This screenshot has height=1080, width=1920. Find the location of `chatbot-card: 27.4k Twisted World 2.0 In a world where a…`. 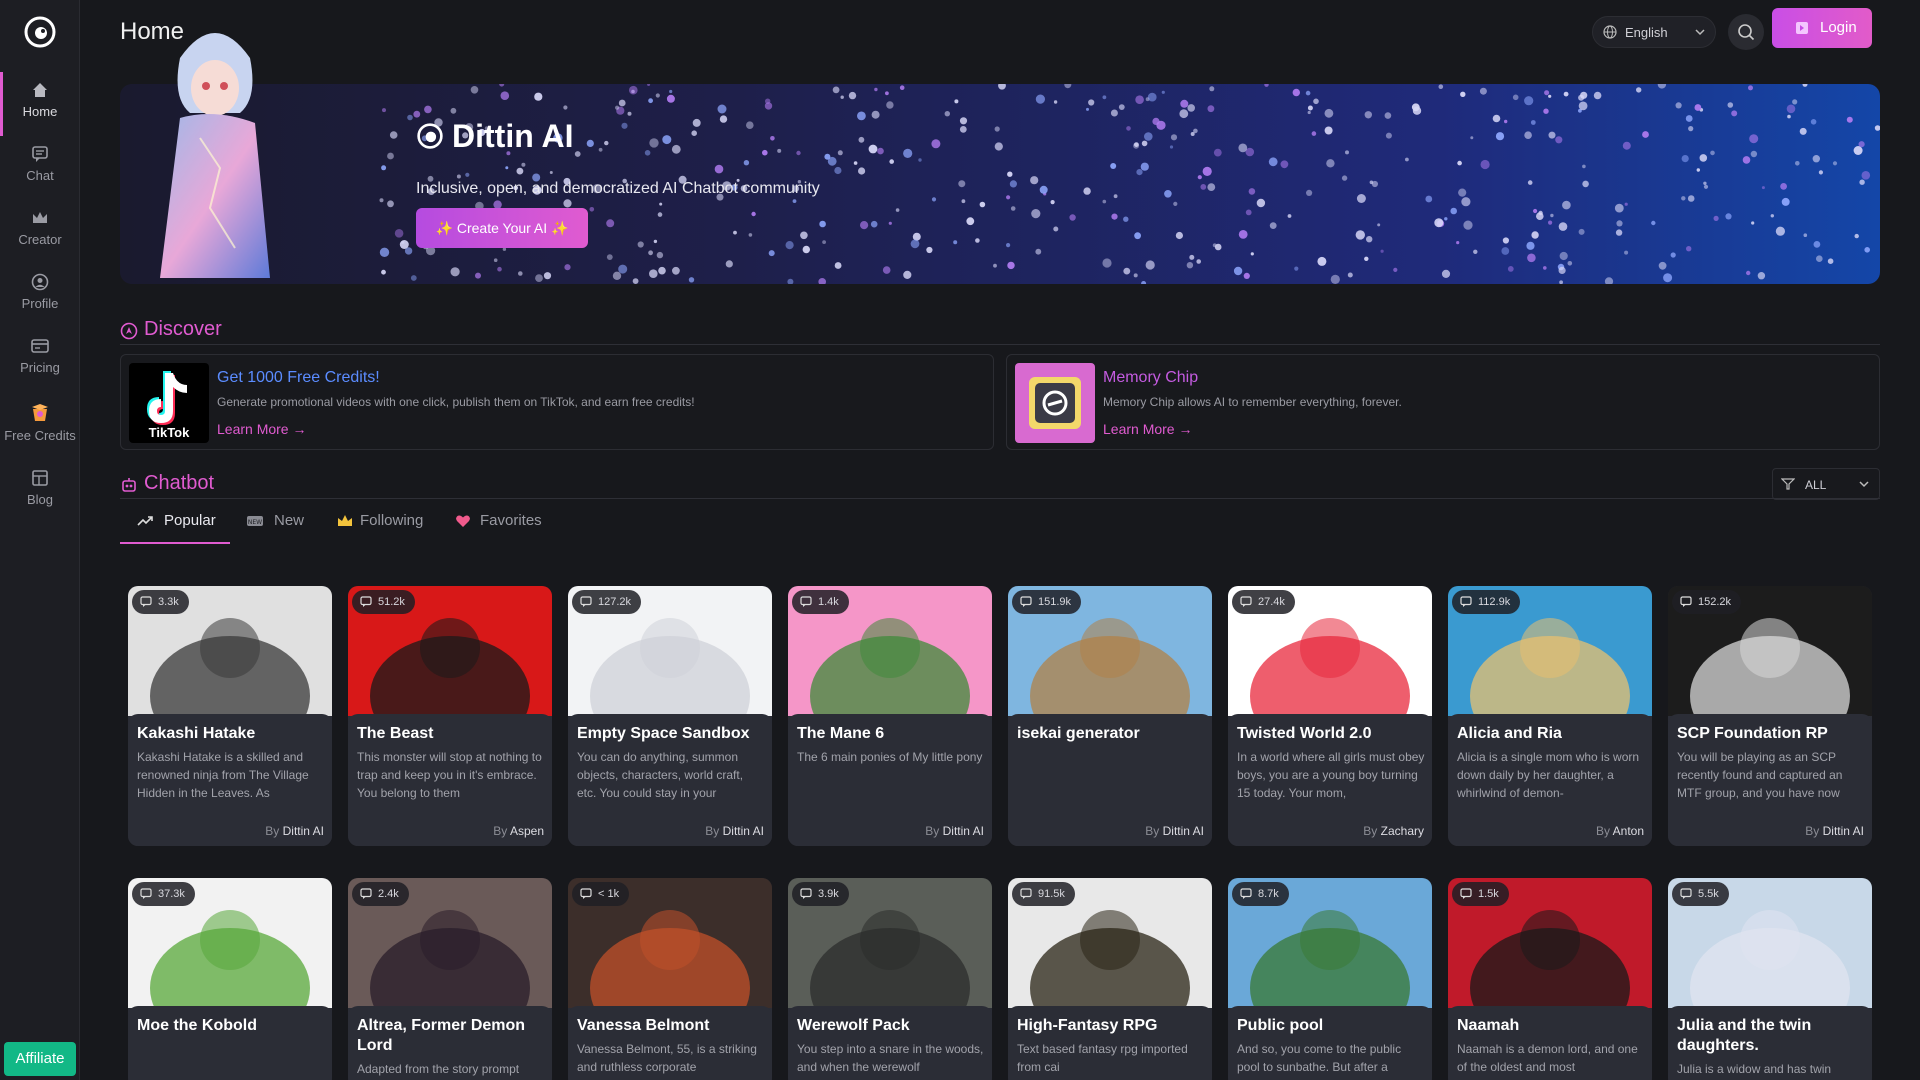

chatbot-card: 27.4k Twisted World 2.0 In a world where a… is located at coordinates (1330, 716).